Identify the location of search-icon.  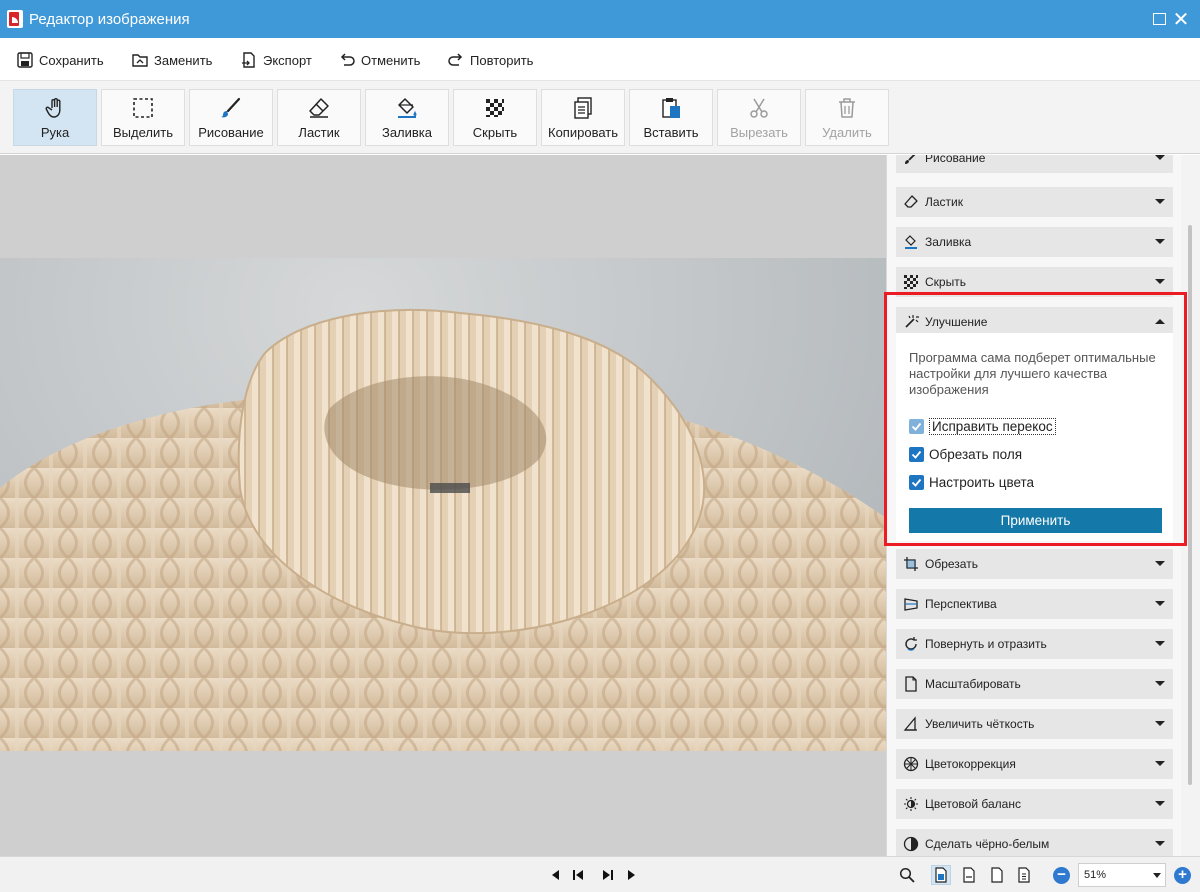
(907, 875).